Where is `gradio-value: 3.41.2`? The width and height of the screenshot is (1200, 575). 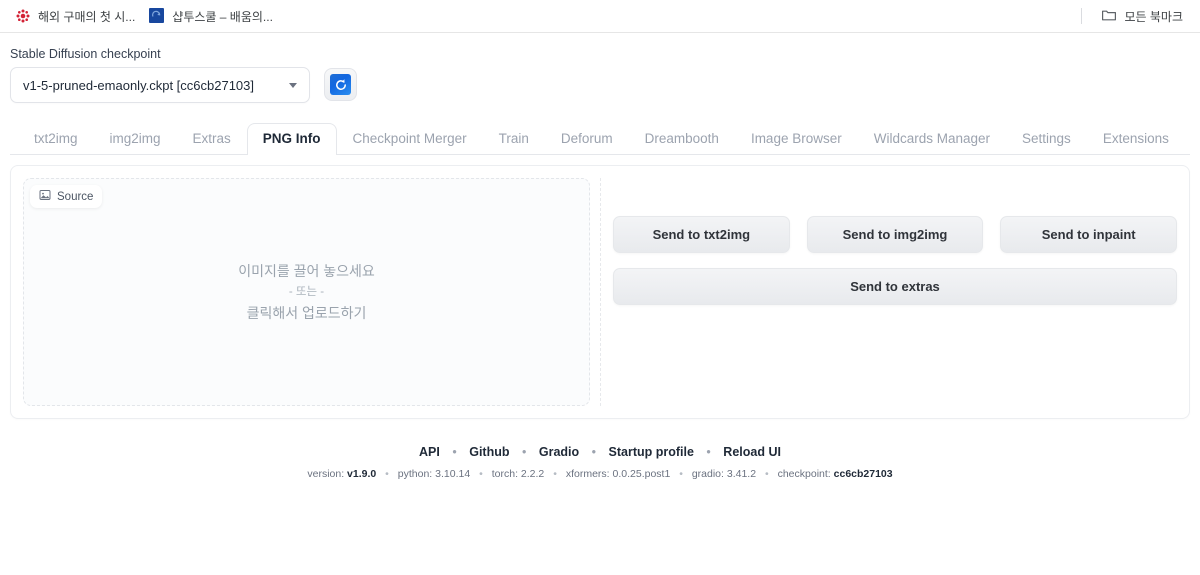 gradio-value: 3.41.2 is located at coordinates (741, 474).